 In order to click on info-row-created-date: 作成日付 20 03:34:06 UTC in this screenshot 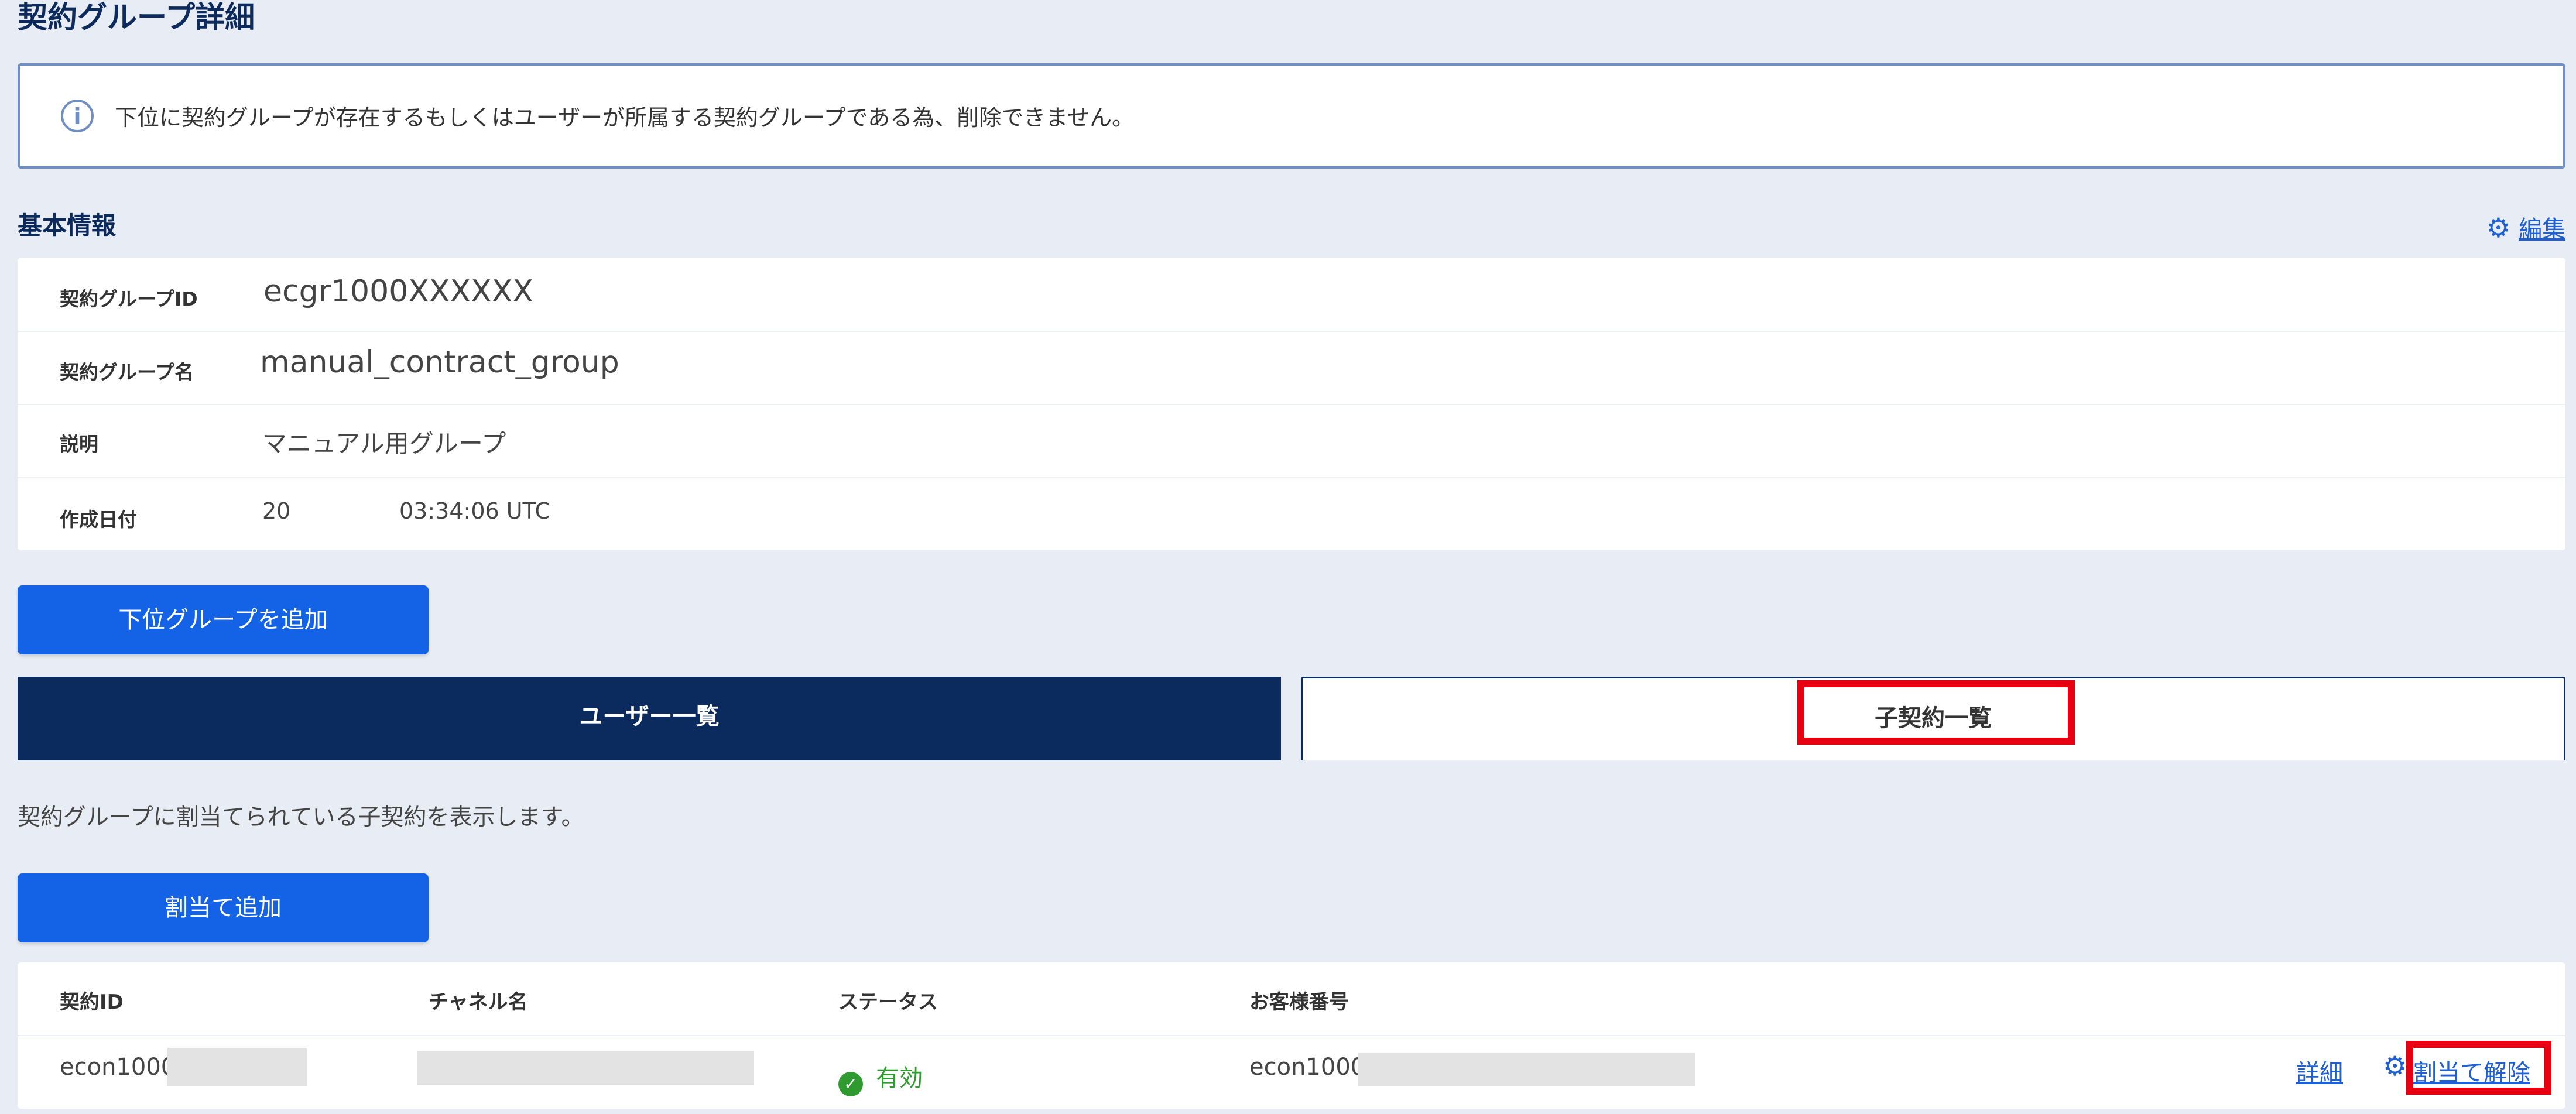, I will do `click(1291, 513)`.